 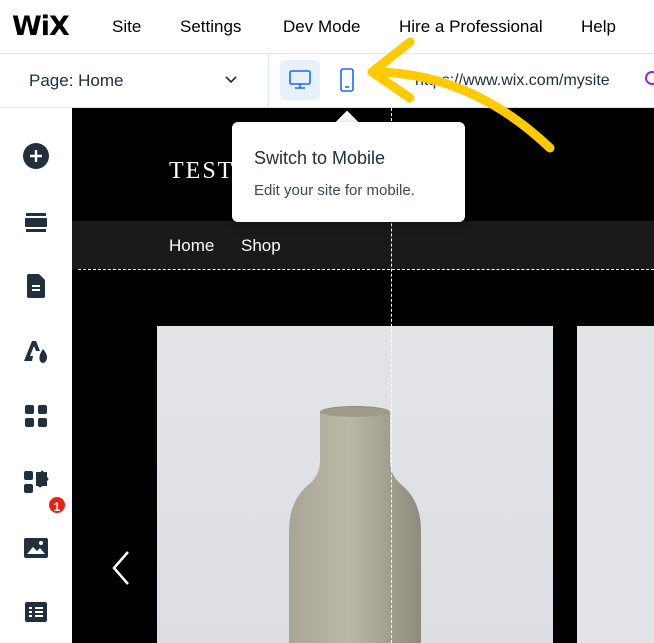 I want to click on mobile-view-button, so click(x=347, y=80).